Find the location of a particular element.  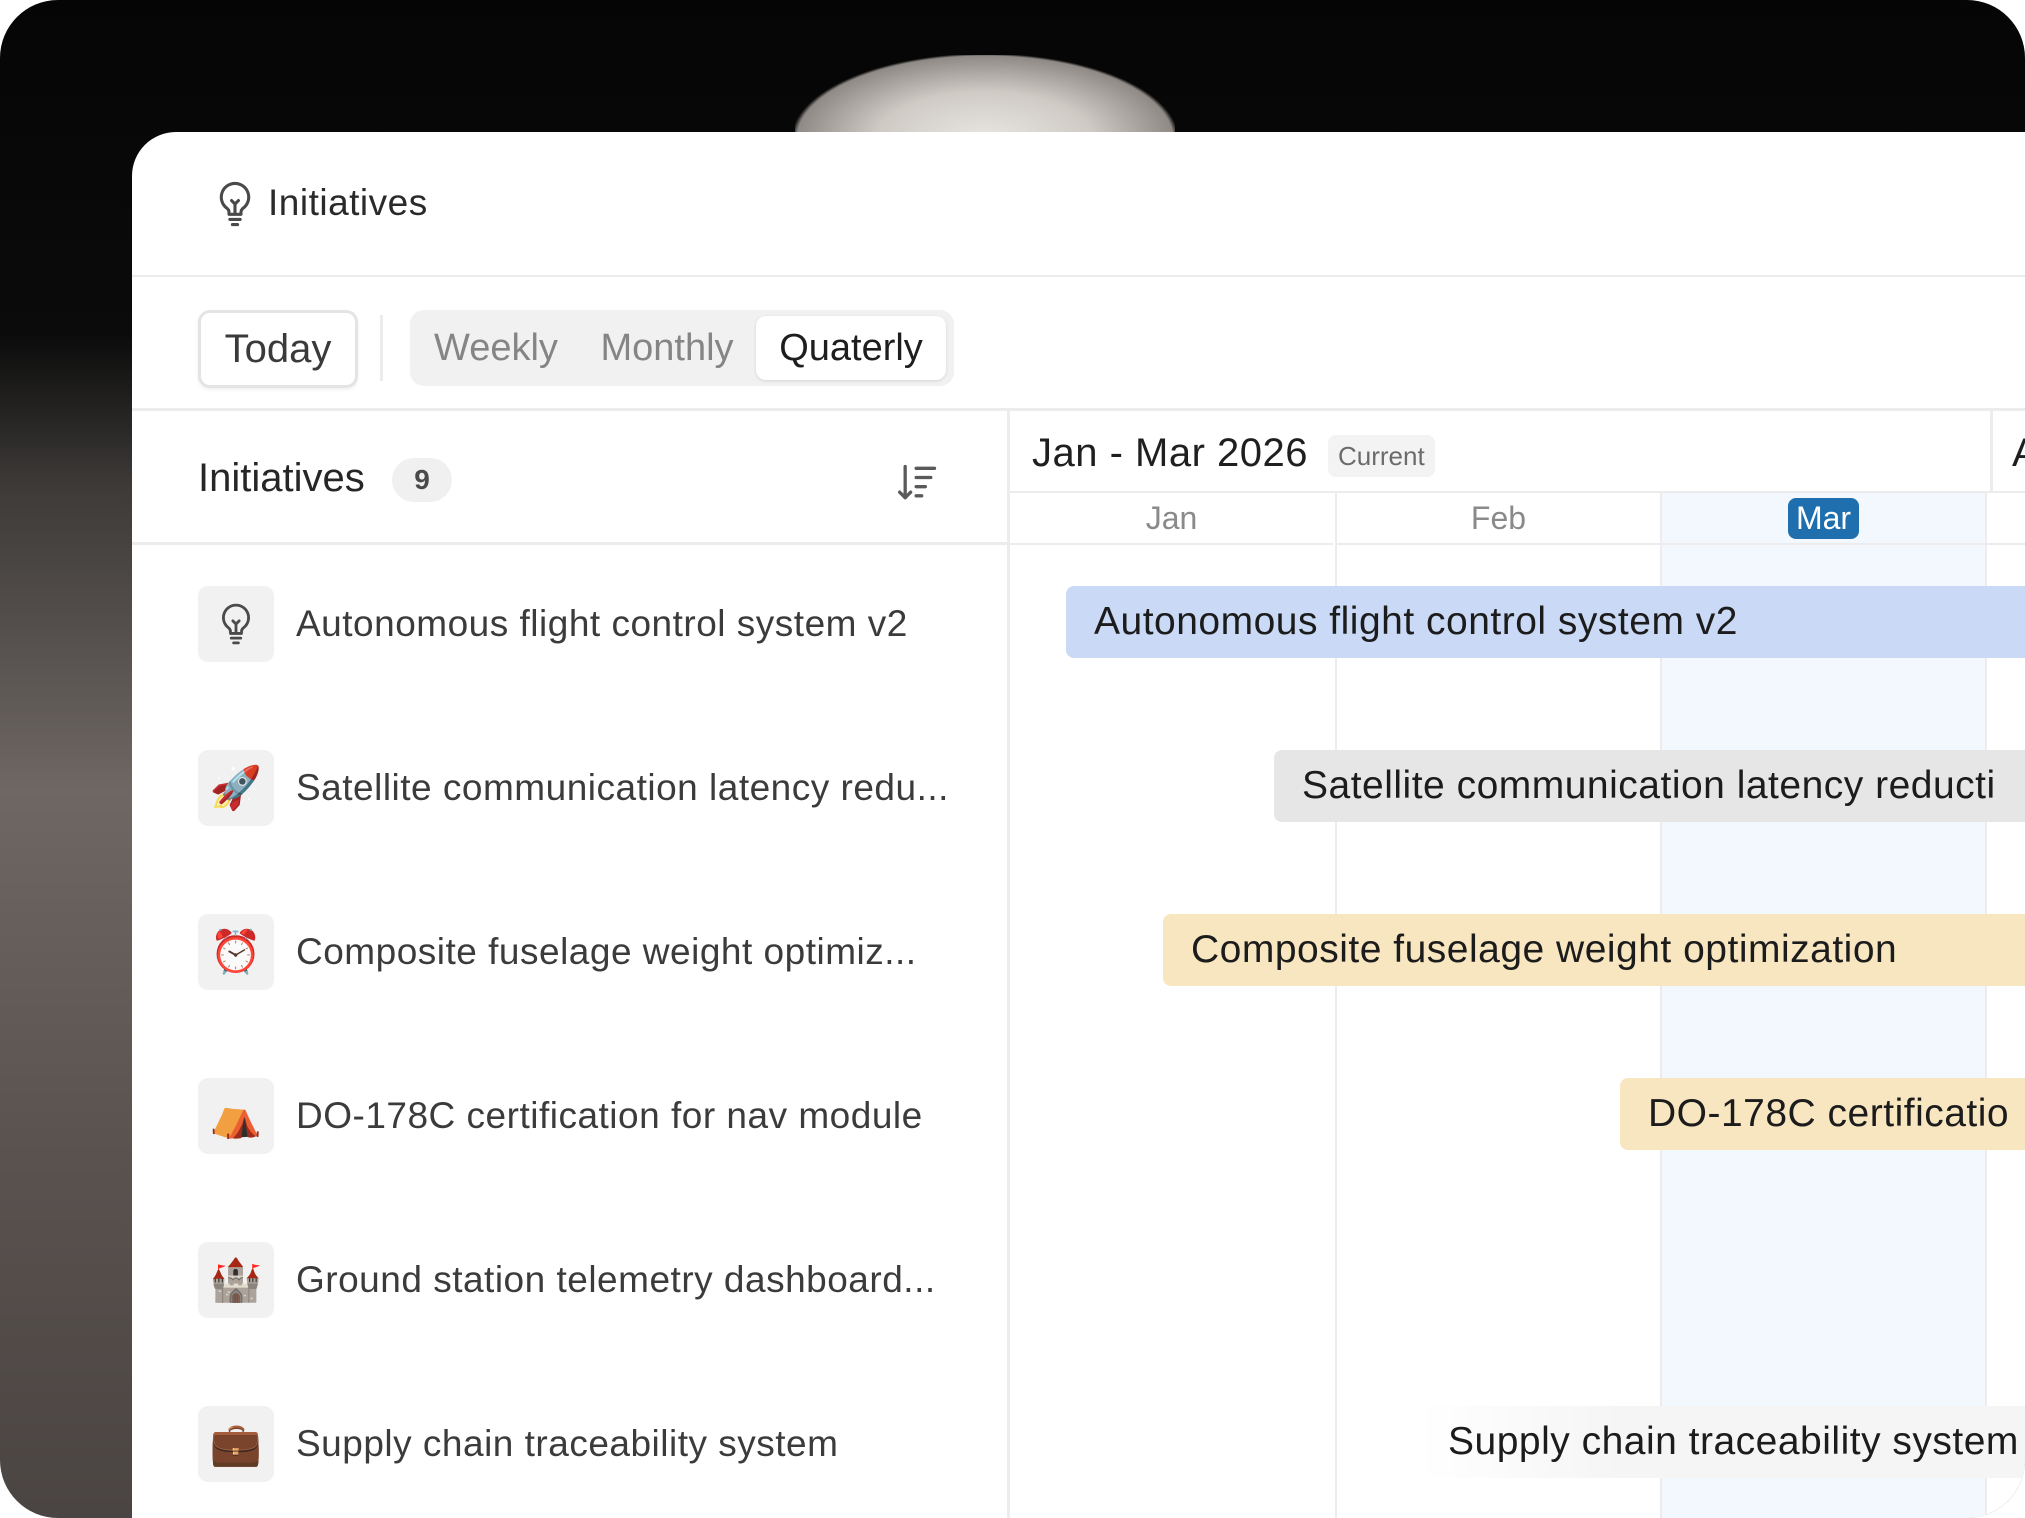

view-switcher: Weekly Monthly Quaterly is located at coordinates (682, 348).